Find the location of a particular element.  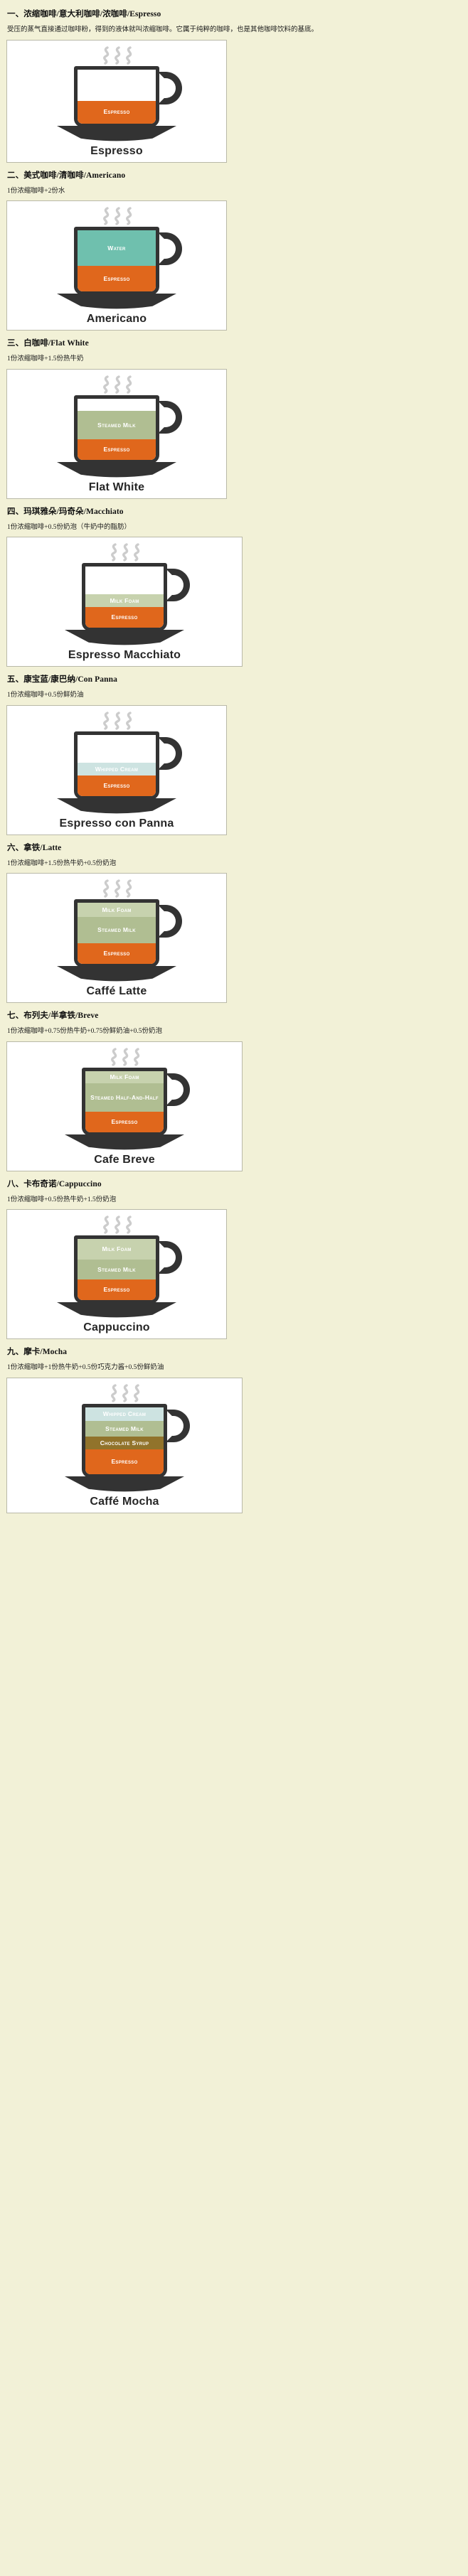

section-title: 七、布列夫/半拿铁/Breve is located at coordinates (53, 1015).